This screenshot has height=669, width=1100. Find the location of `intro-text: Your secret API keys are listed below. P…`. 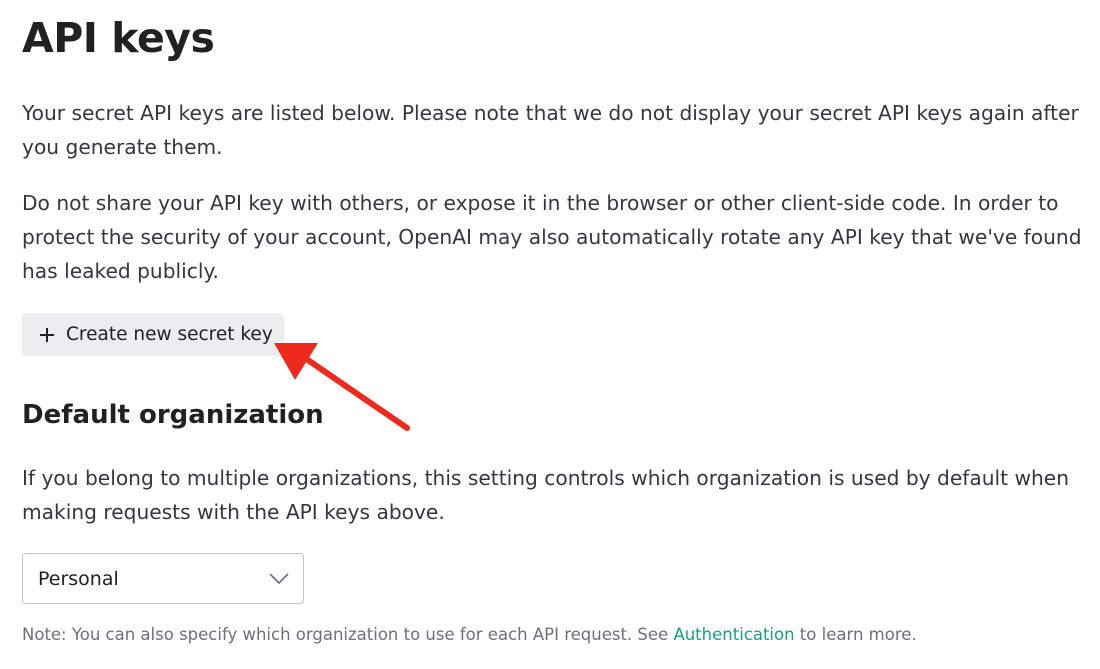

intro-text: Your secret API keys are listed below. P… is located at coordinates (550, 130).